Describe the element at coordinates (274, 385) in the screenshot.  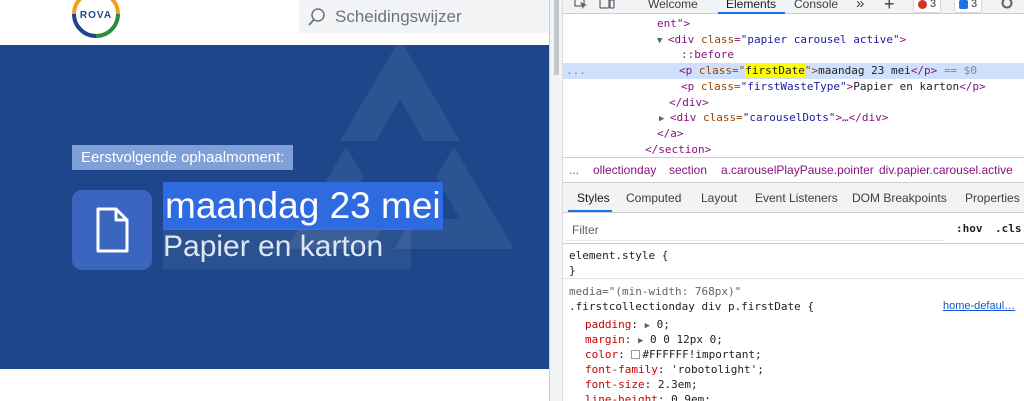
I see `site-content-below` at that location.